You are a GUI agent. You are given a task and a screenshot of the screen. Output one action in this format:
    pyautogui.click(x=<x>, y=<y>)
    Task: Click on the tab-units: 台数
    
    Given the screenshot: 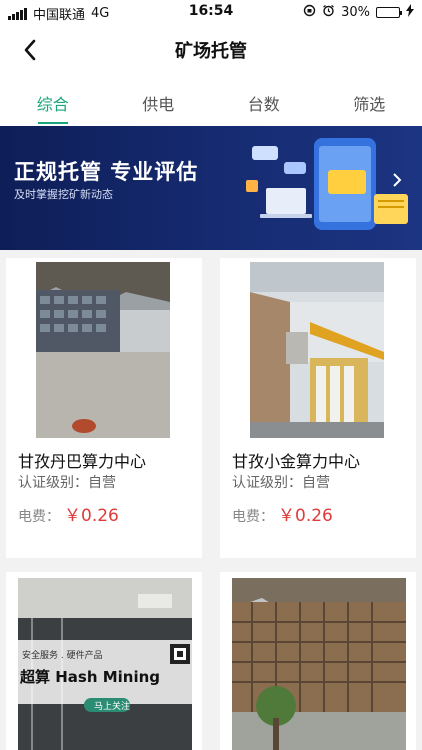 What is the action you would take?
    pyautogui.click(x=264, y=101)
    